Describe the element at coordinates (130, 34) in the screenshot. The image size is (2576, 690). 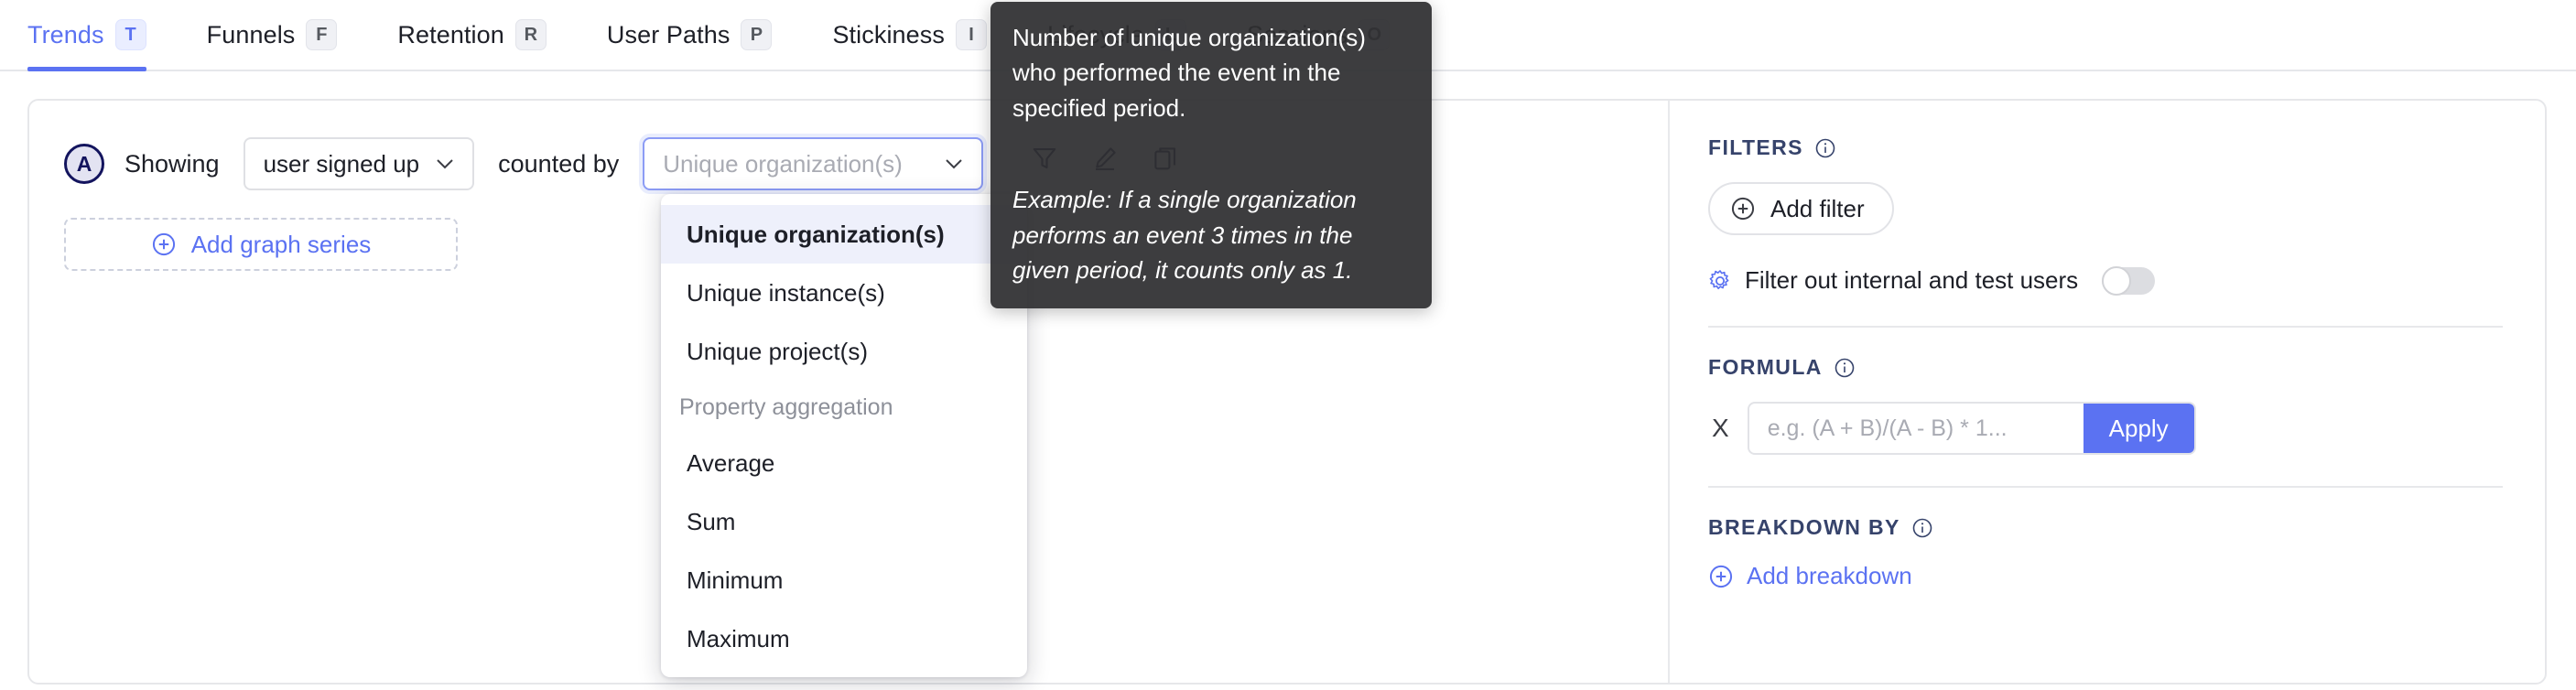
I see `tab-shortcut-key: T` at that location.